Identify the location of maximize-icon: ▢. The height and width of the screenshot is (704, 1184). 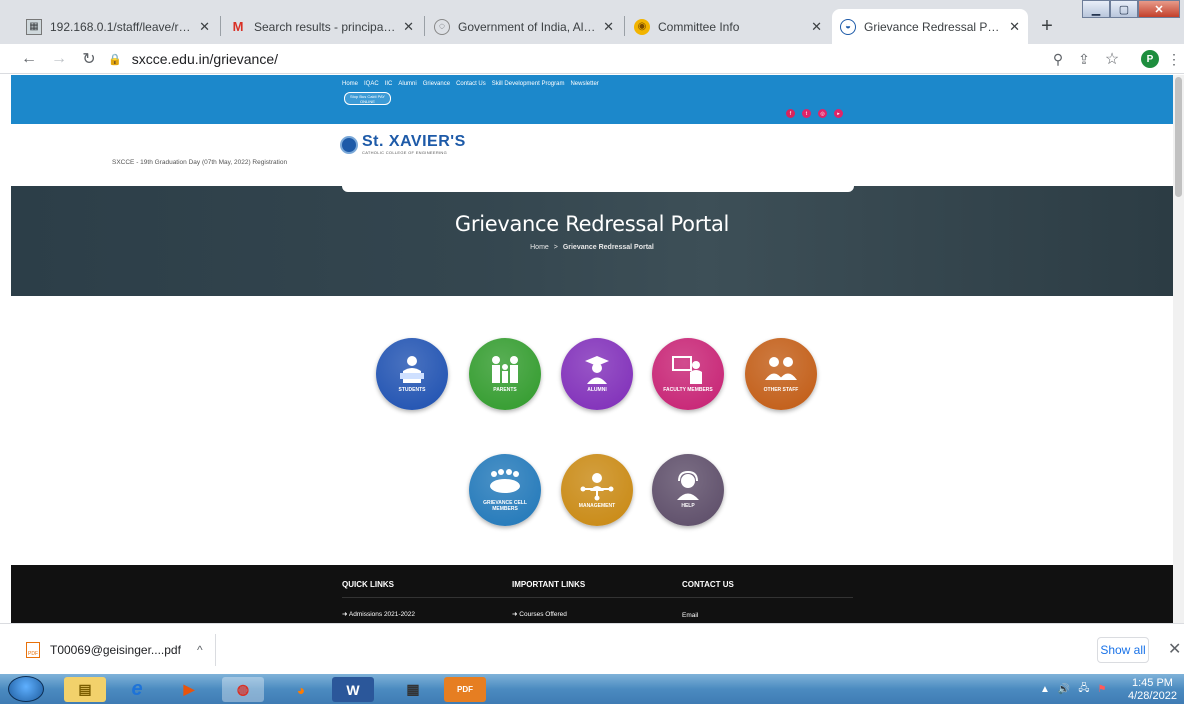
(1124, 9).